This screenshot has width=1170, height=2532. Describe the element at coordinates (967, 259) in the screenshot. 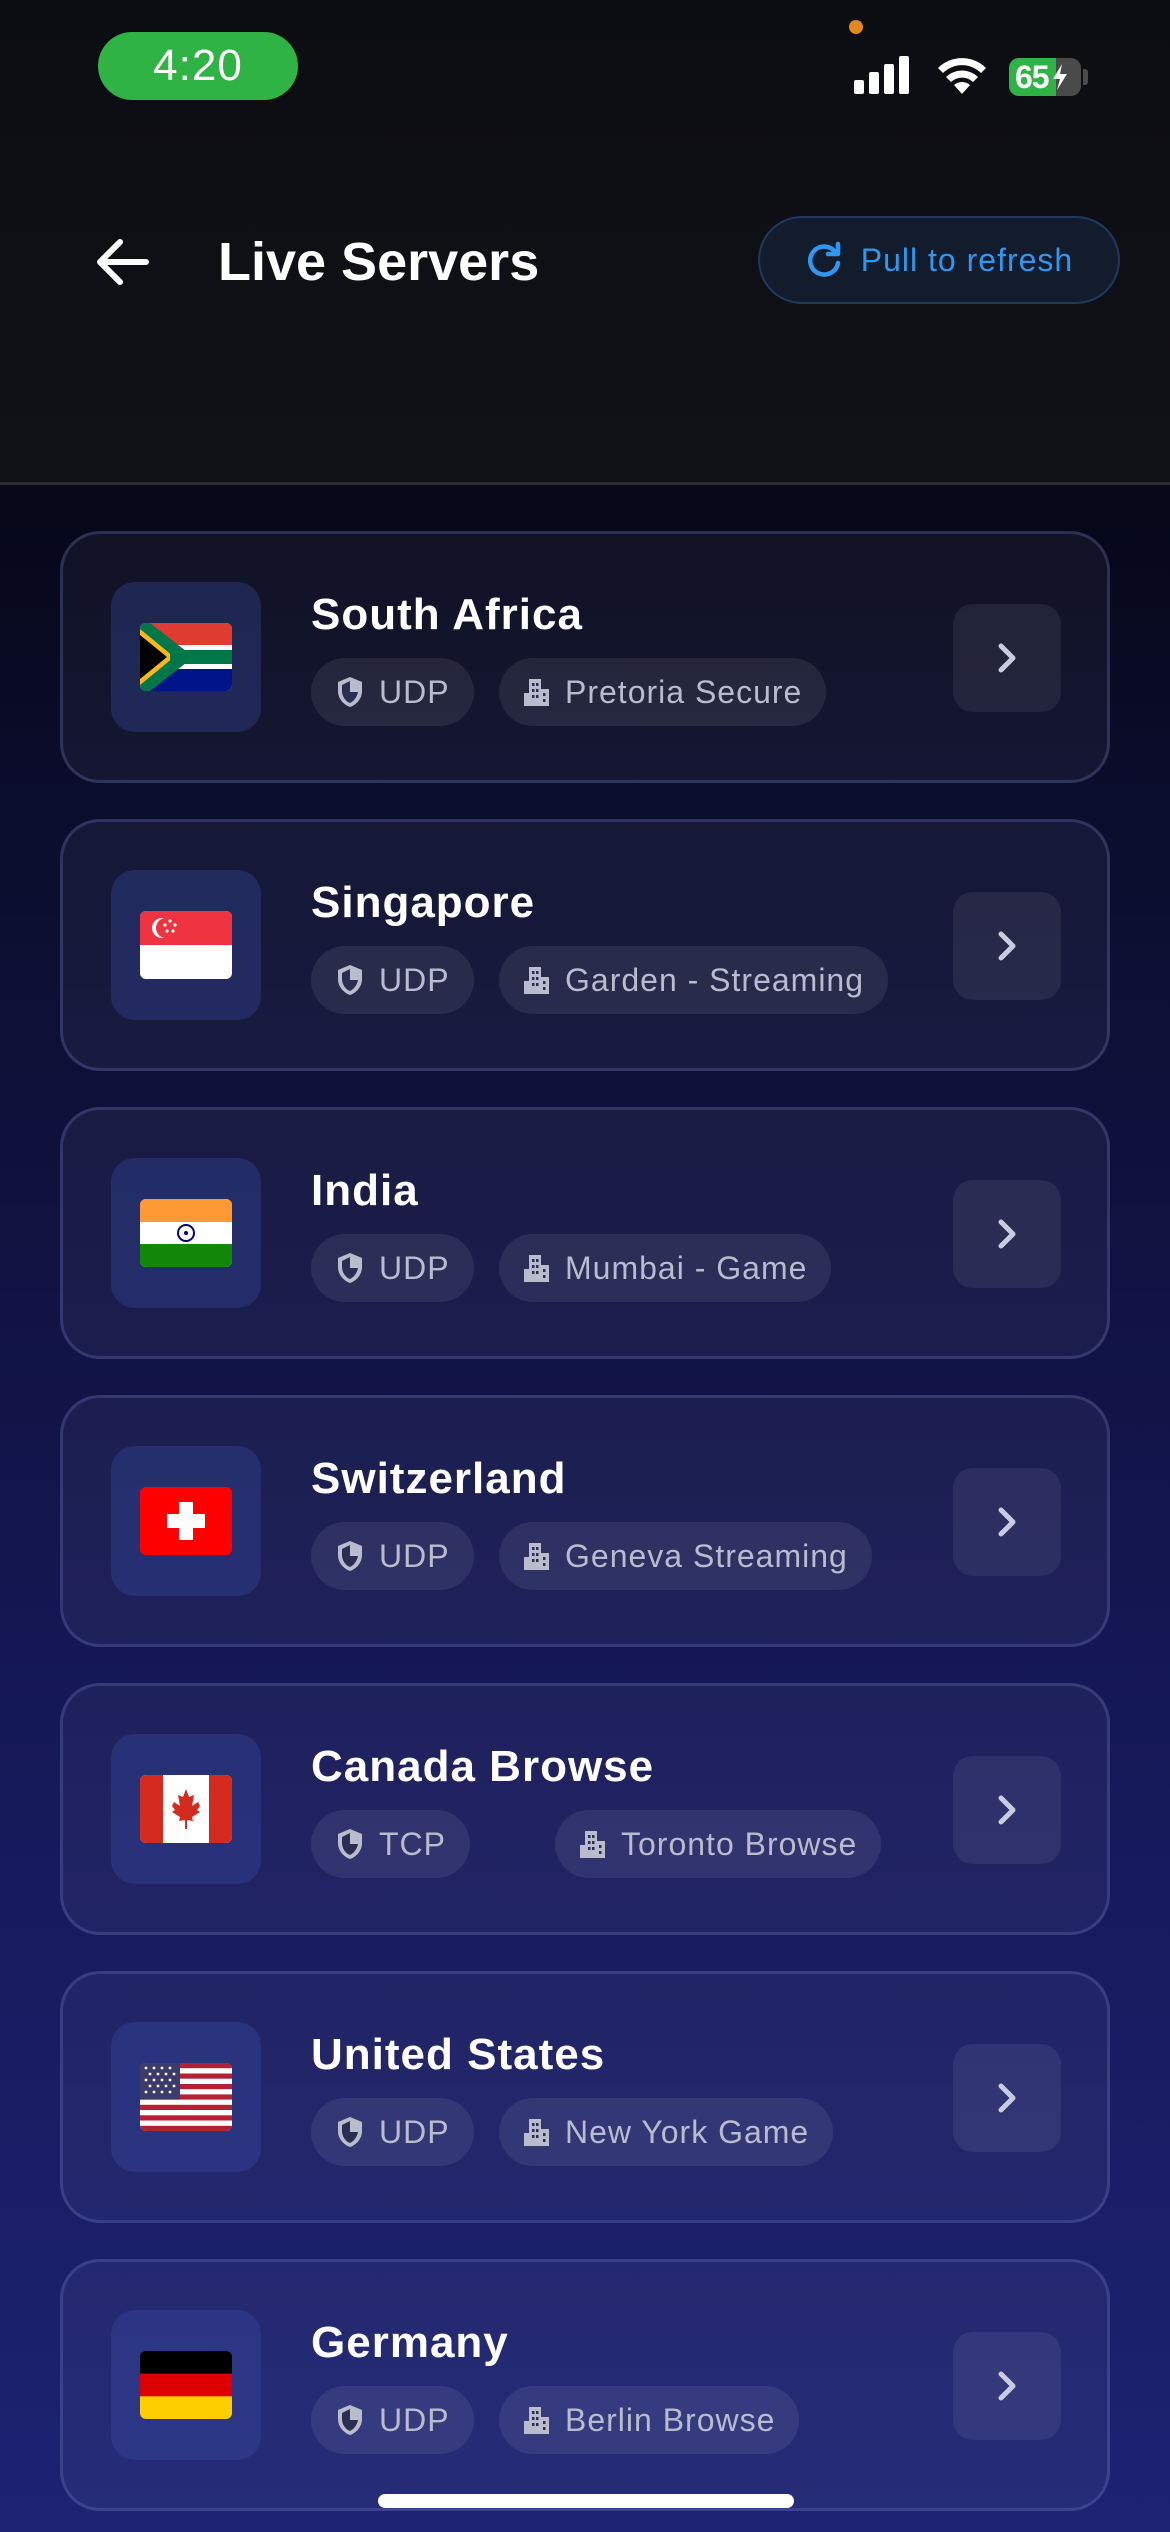

I see `refresh-label: Pull to refresh` at that location.